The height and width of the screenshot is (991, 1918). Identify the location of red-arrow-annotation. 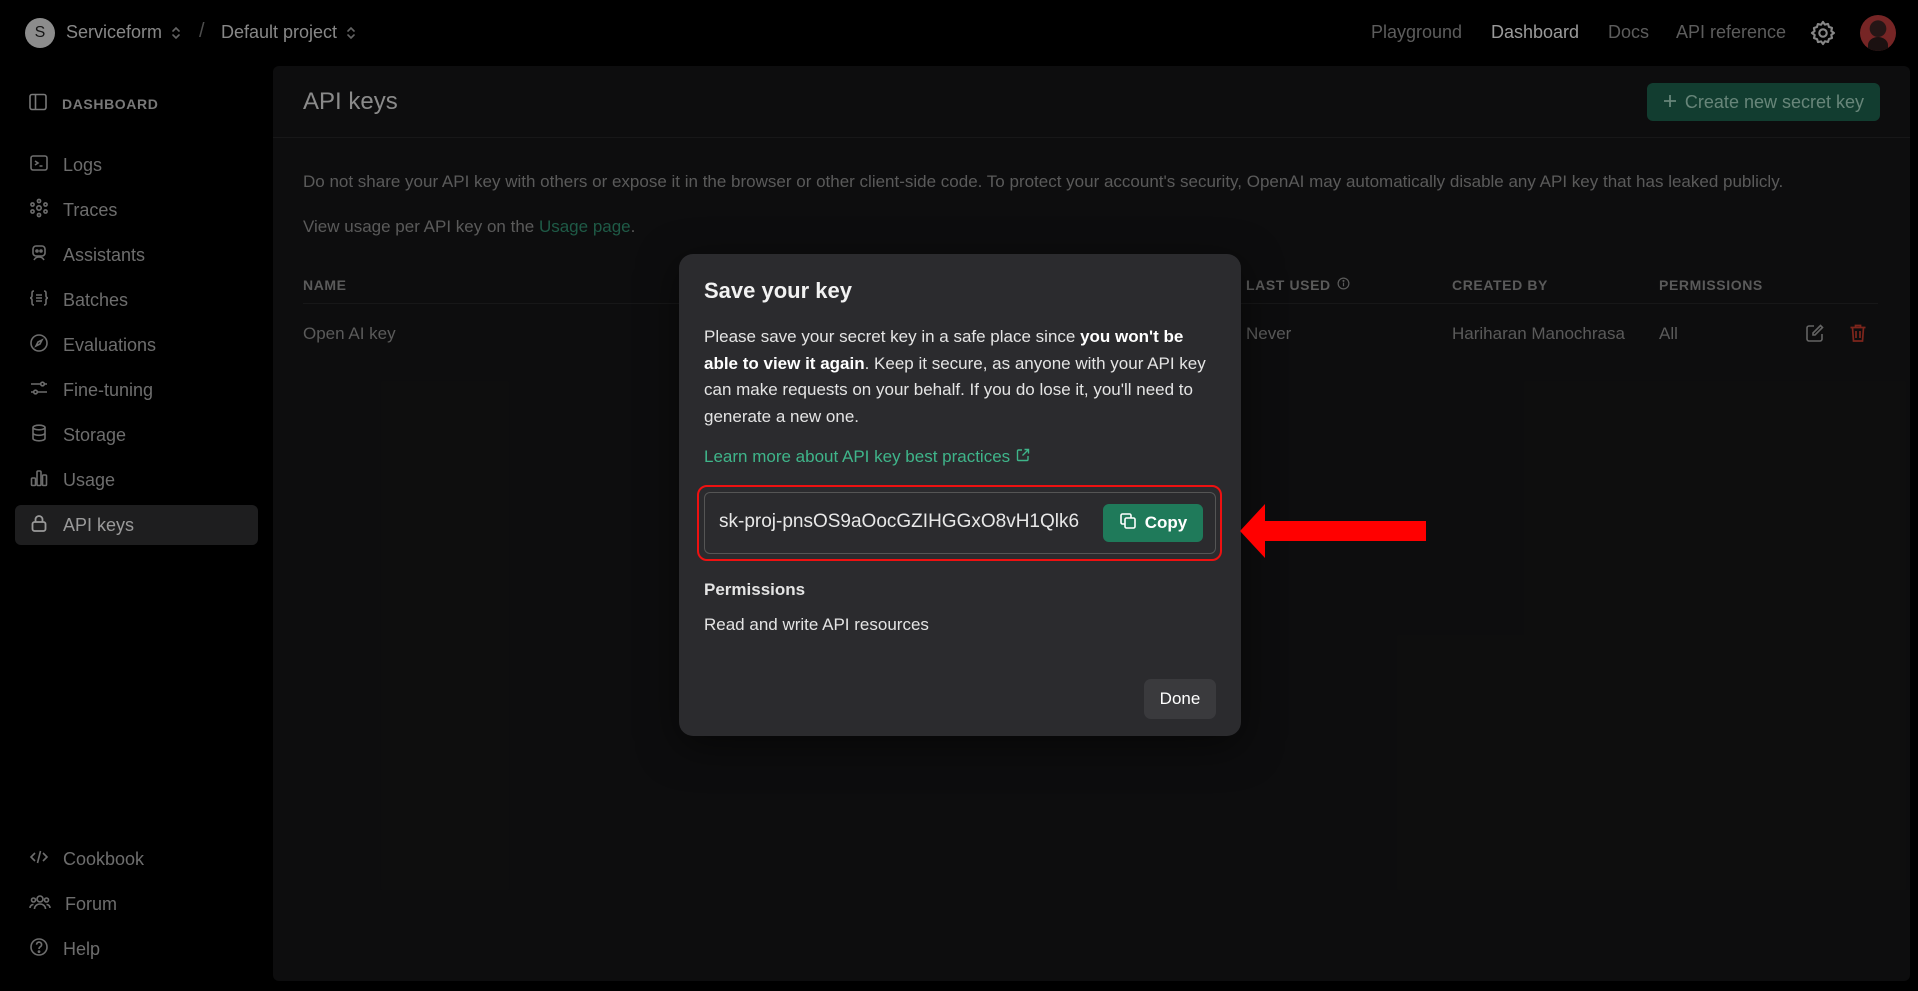
(1333, 531).